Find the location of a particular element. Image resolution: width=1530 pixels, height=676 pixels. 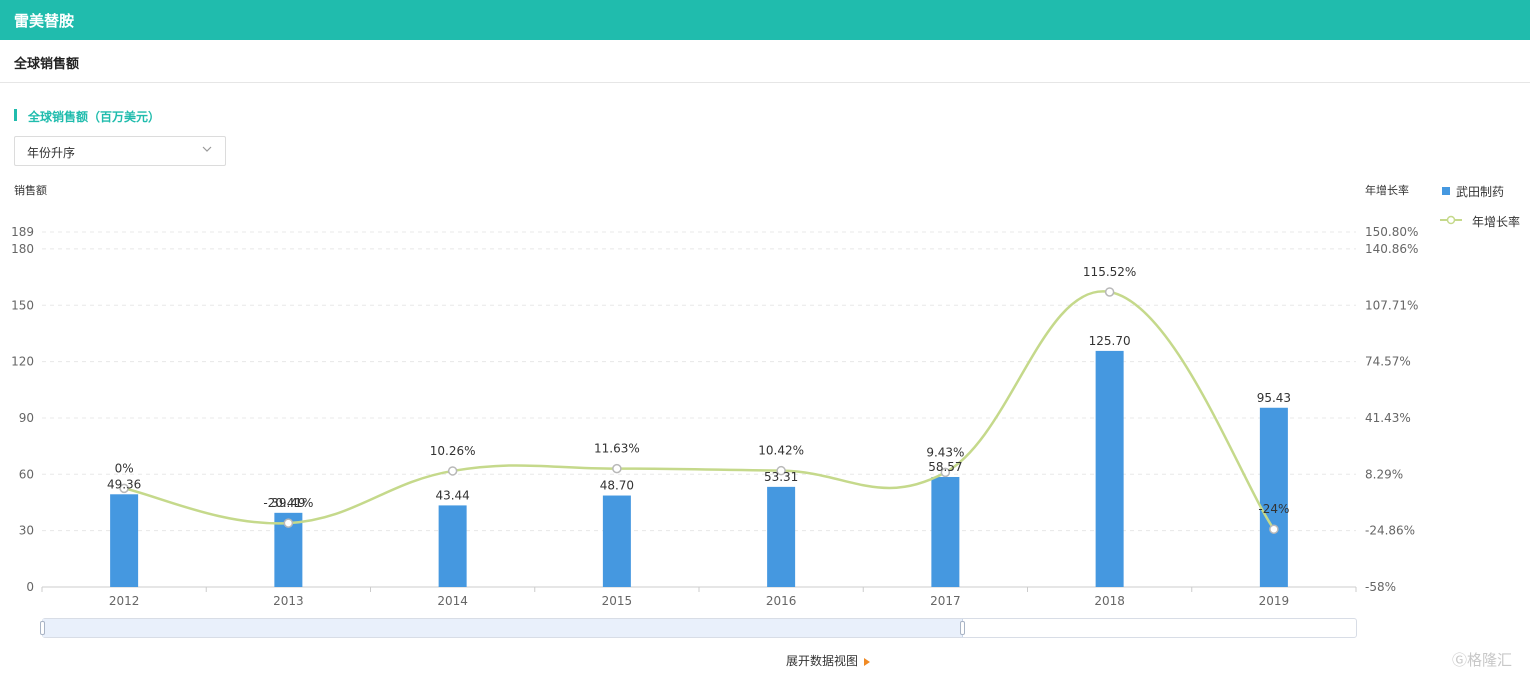

y-right-tick-label: 140.86% is located at coordinates (1391, 249).